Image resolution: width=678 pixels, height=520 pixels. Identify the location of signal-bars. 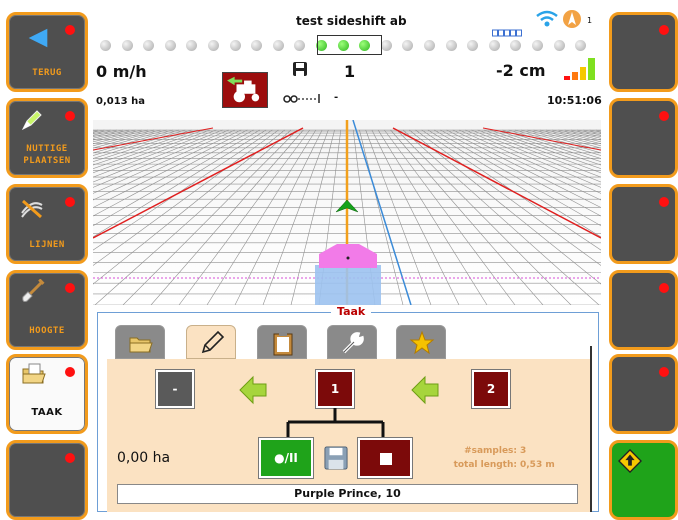
(582, 70).